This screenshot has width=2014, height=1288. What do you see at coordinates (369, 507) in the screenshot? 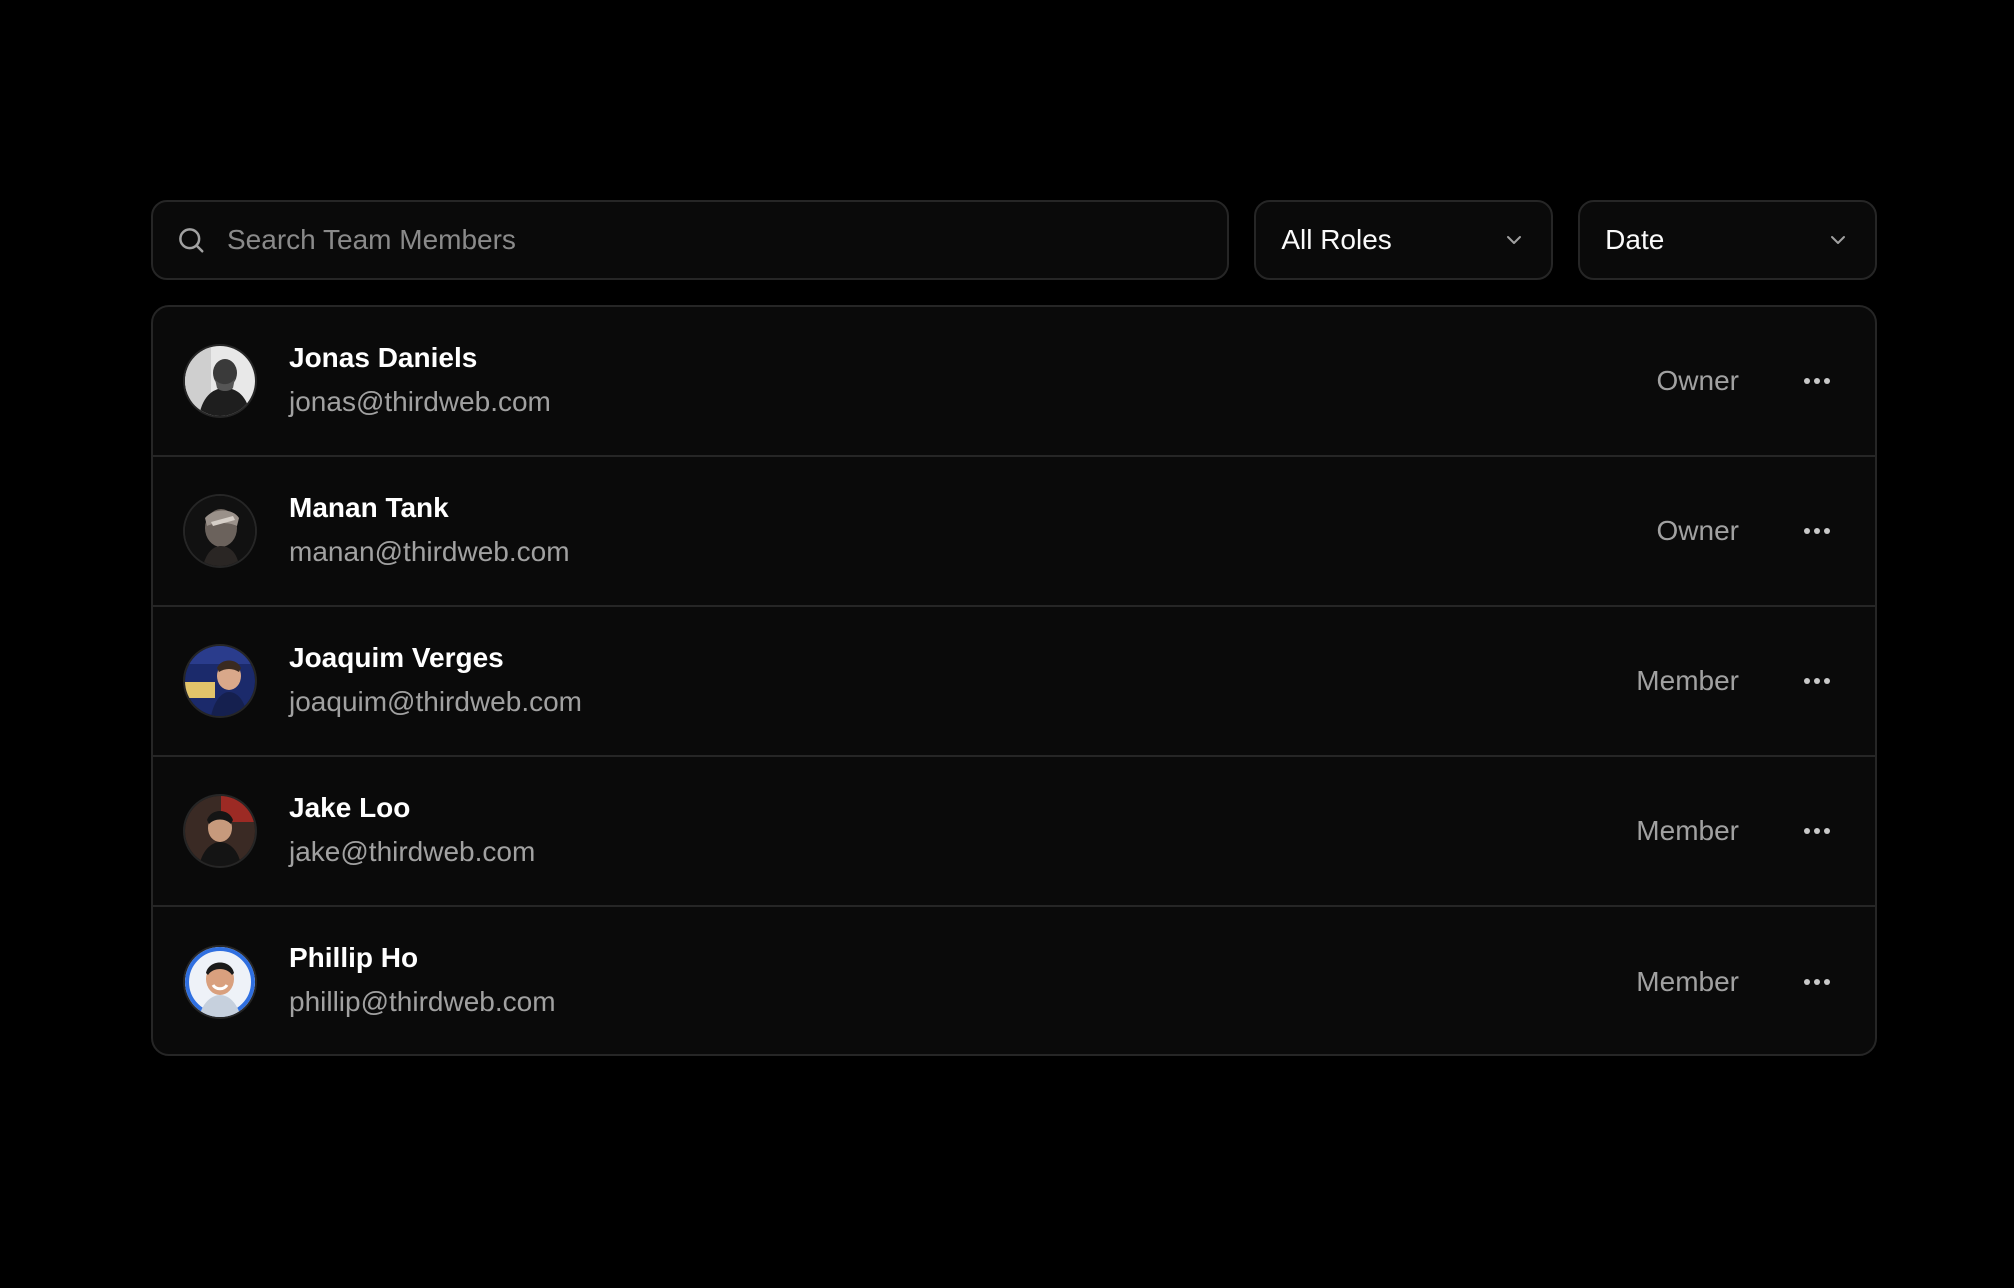
I see `member-name: Manan Tank` at bounding box center [369, 507].